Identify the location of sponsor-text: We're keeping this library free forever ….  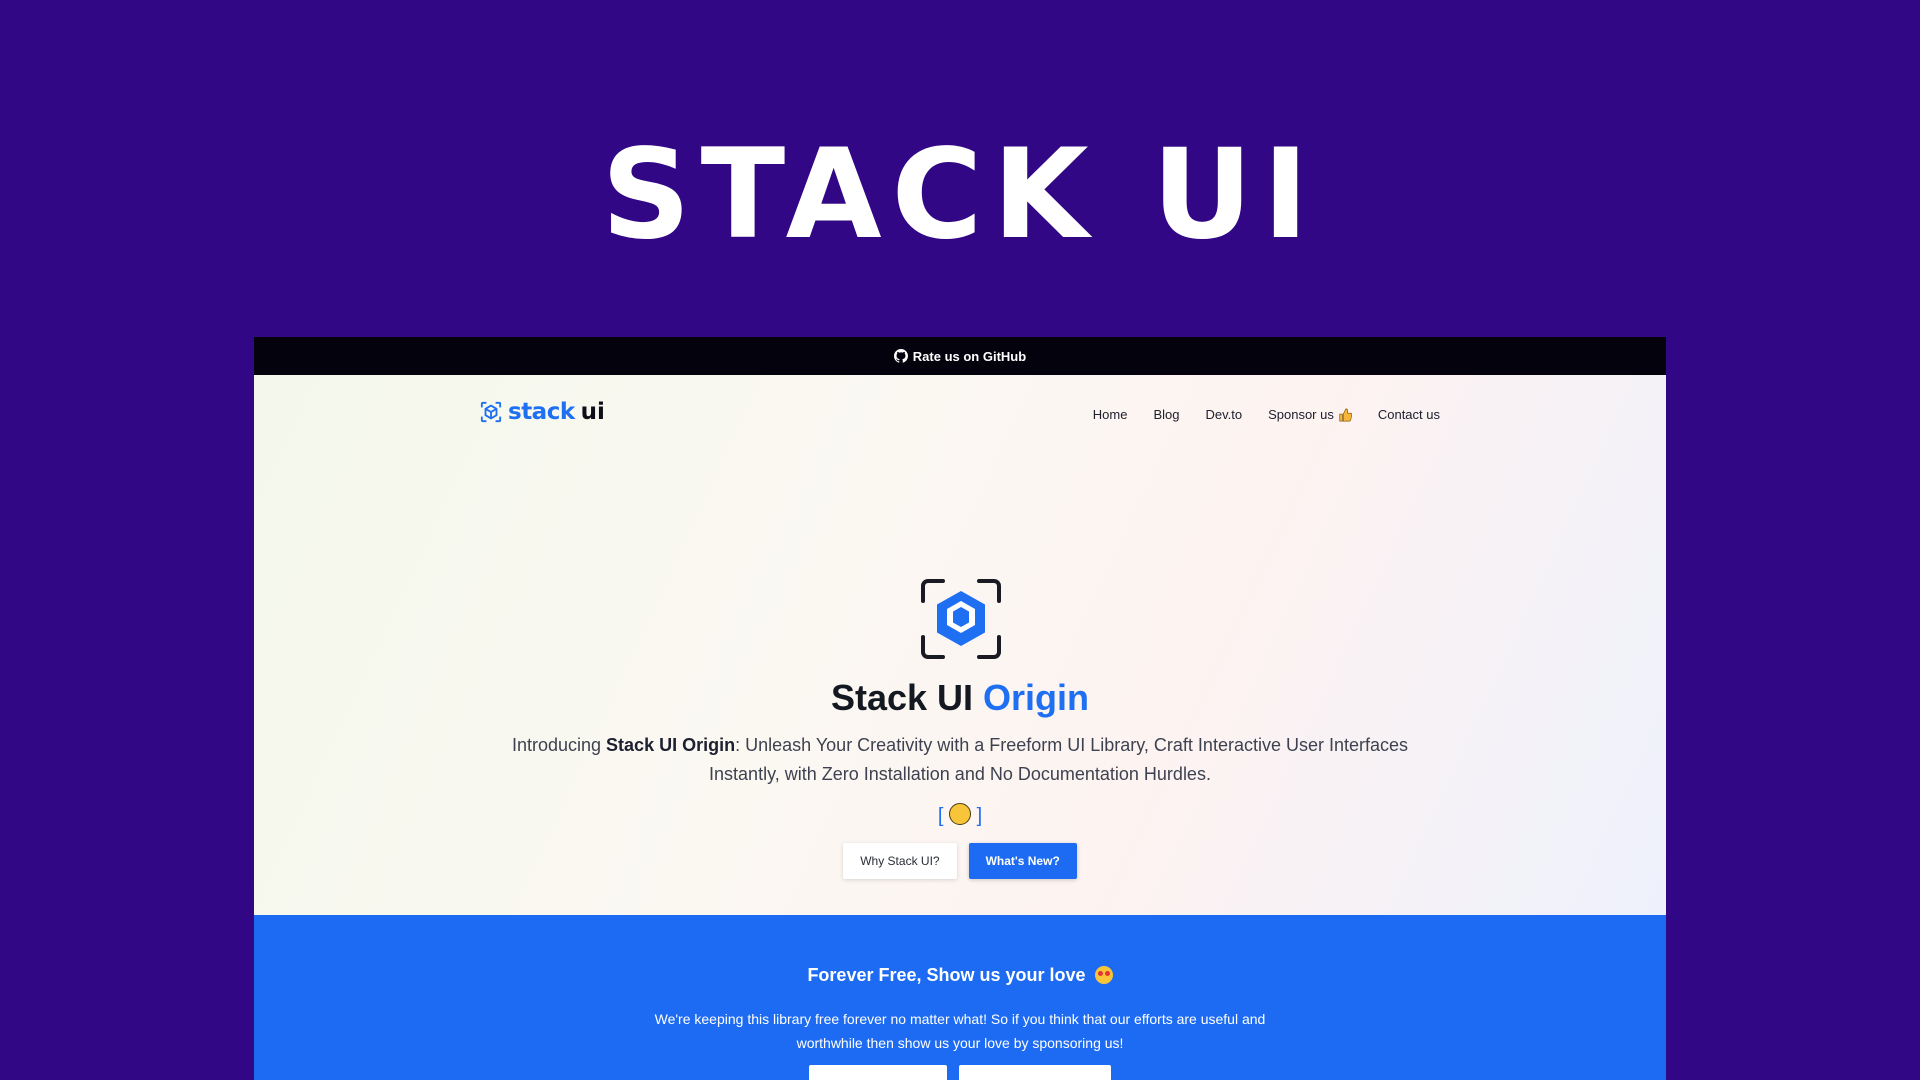
(960, 1031).